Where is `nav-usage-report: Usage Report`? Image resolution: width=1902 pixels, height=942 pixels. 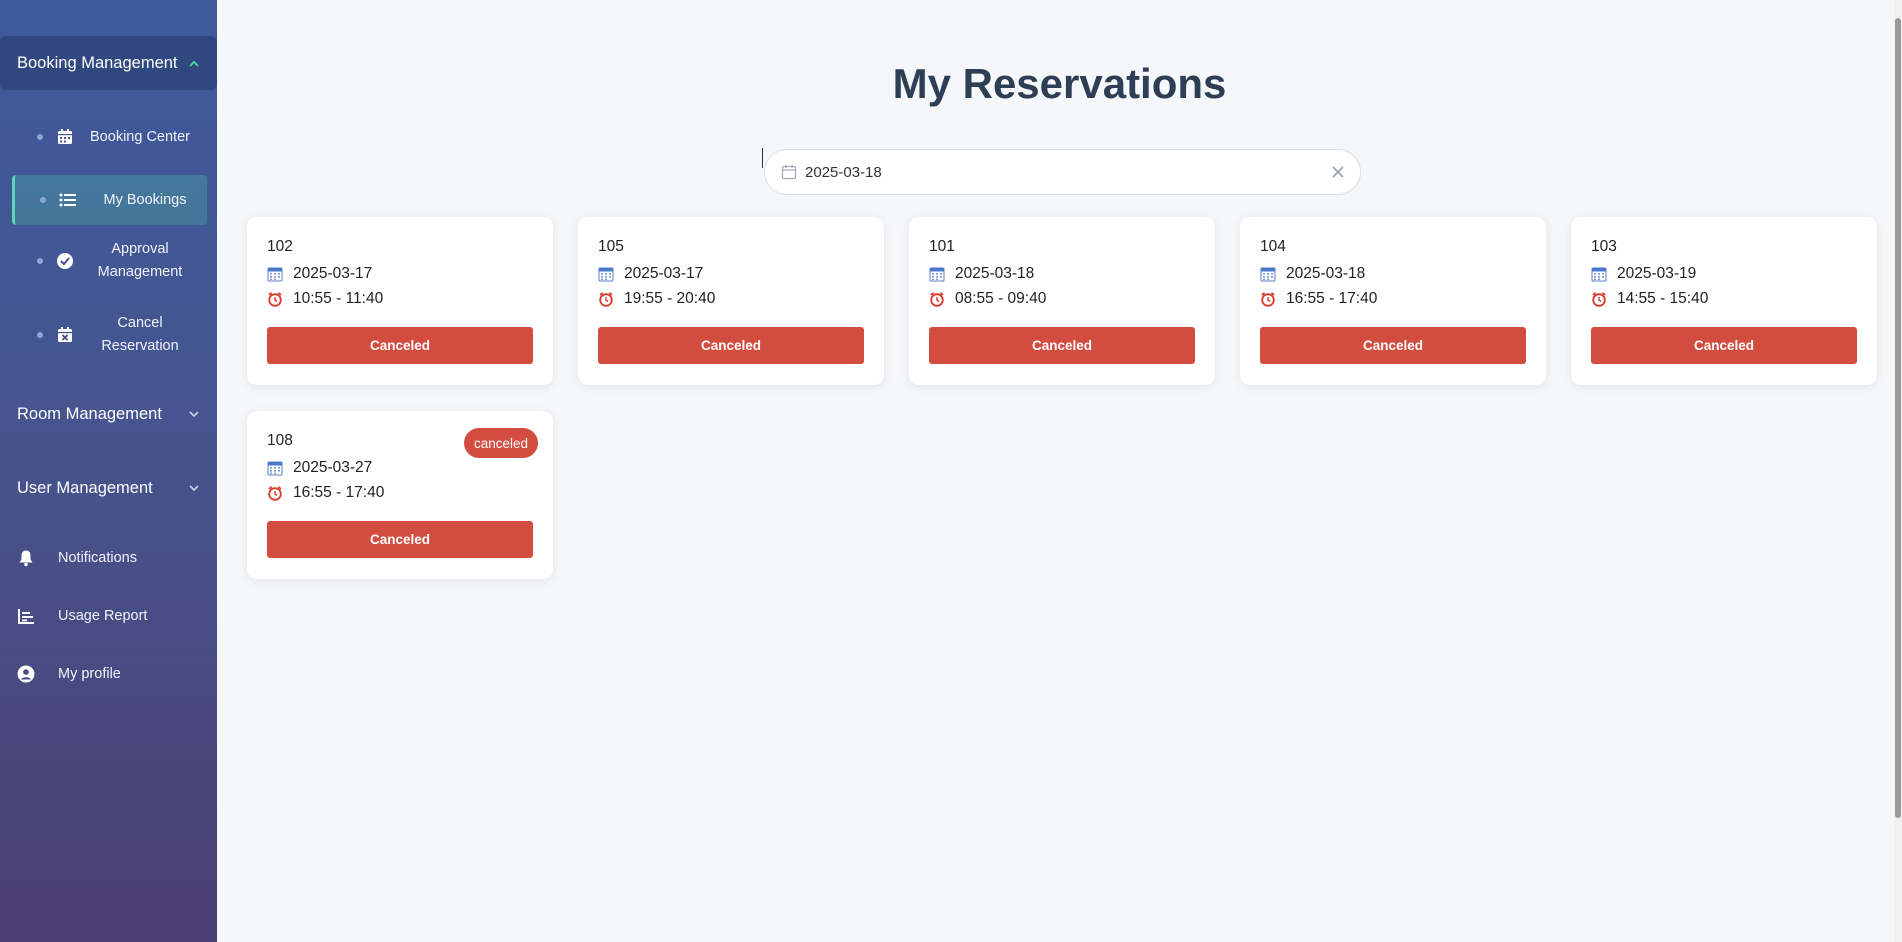 nav-usage-report: Usage Report is located at coordinates (108, 616).